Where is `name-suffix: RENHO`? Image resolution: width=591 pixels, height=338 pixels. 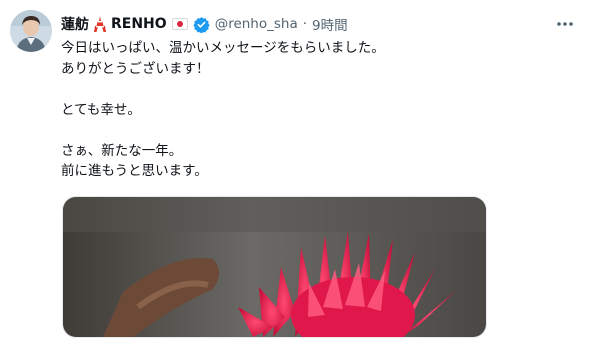
name-suffix: RENHO is located at coordinates (139, 24).